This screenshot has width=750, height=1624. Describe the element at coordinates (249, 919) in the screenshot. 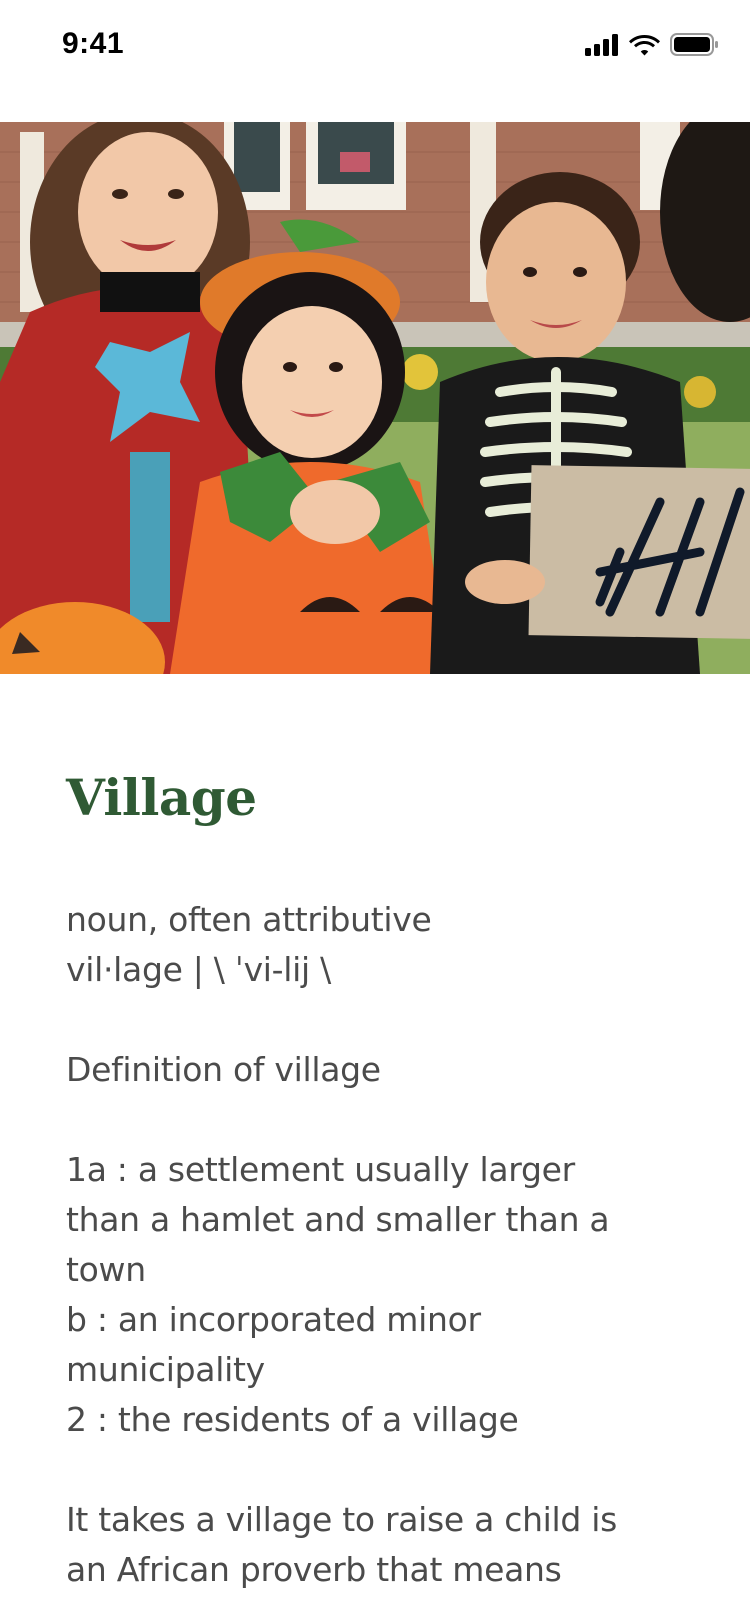

I see `part-of-speech: noun, often attributive` at that location.